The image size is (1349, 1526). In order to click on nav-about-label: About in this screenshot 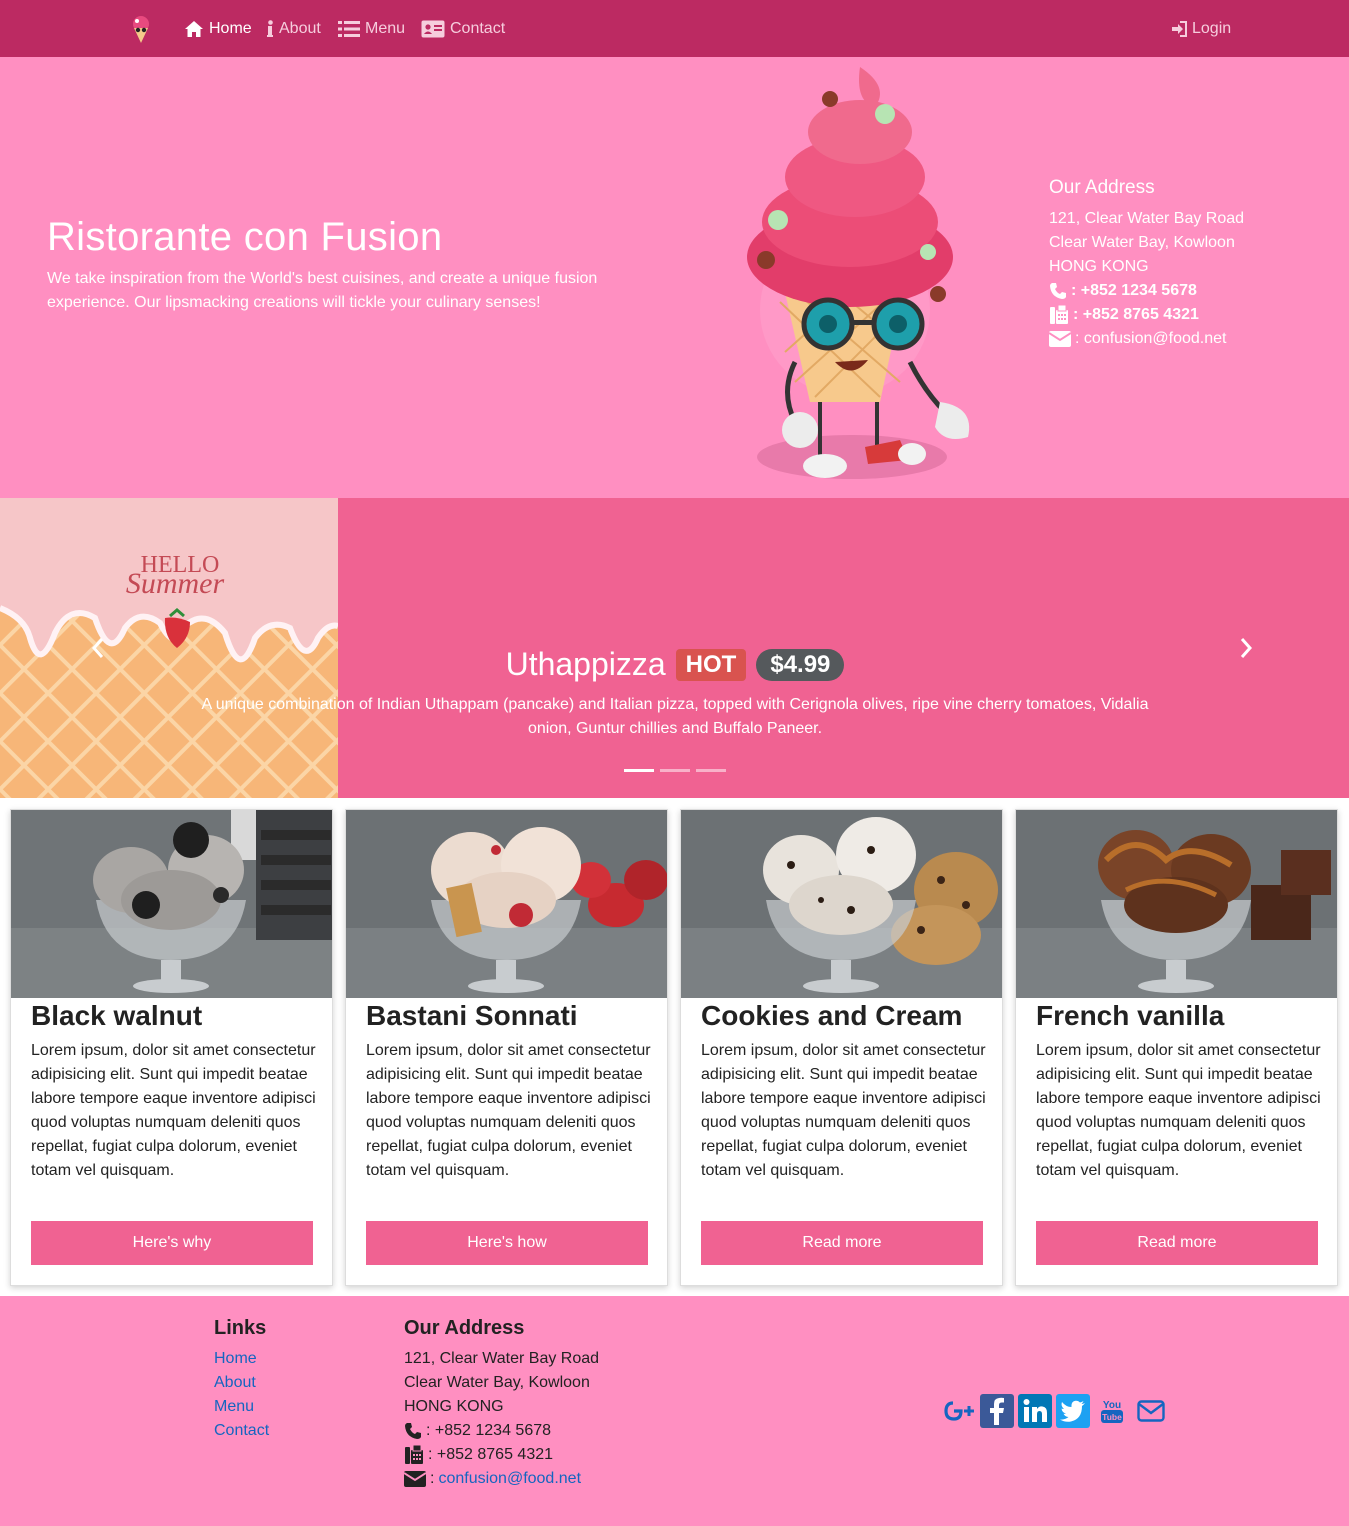, I will do `click(300, 28)`.